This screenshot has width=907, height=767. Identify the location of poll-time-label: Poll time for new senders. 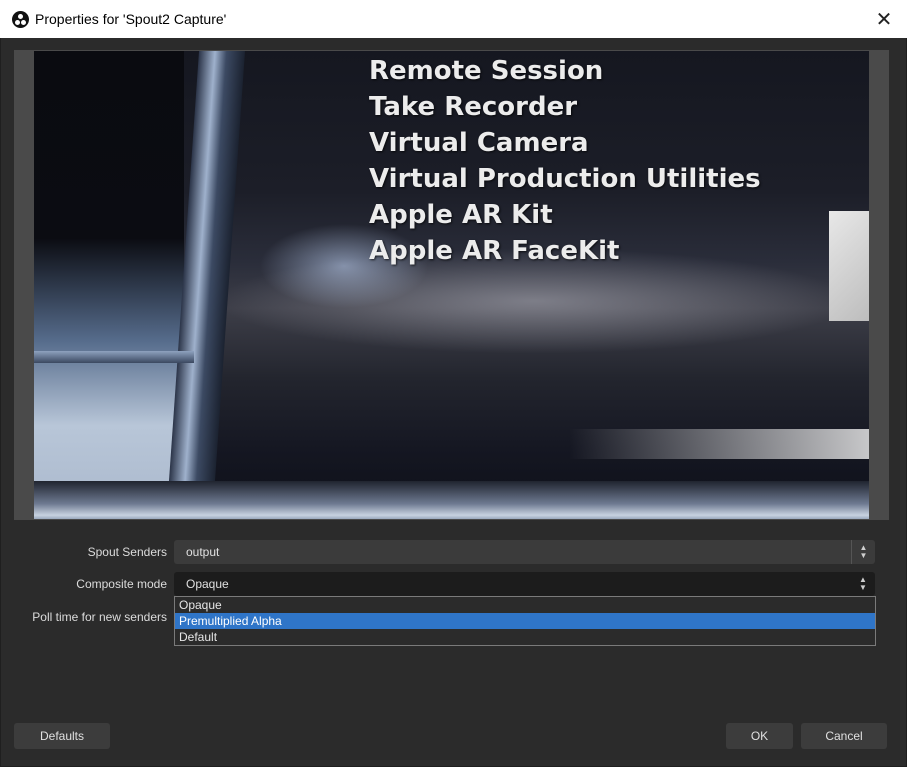
(99, 617).